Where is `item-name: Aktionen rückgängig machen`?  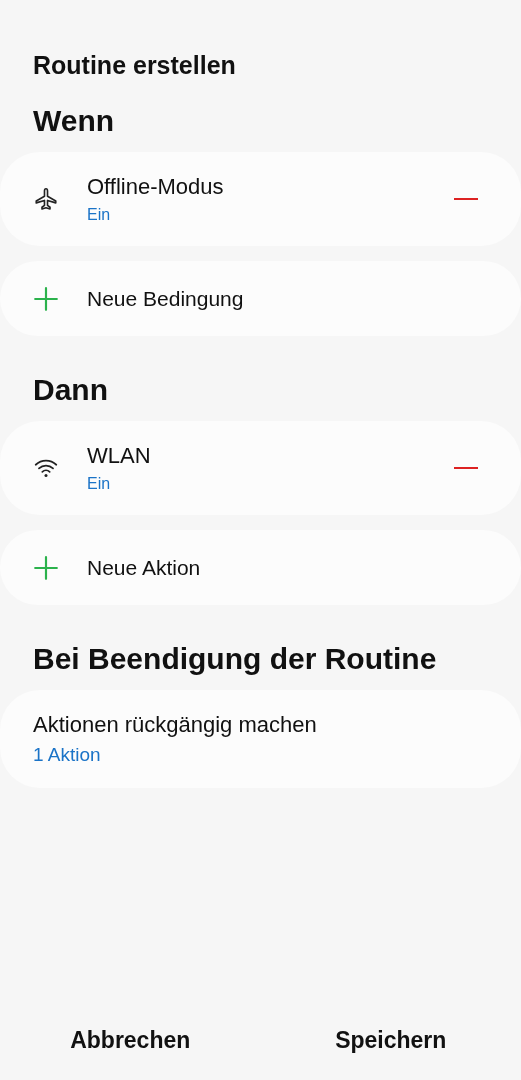 item-name: Aktionen rückgängig machen is located at coordinates (175, 725).